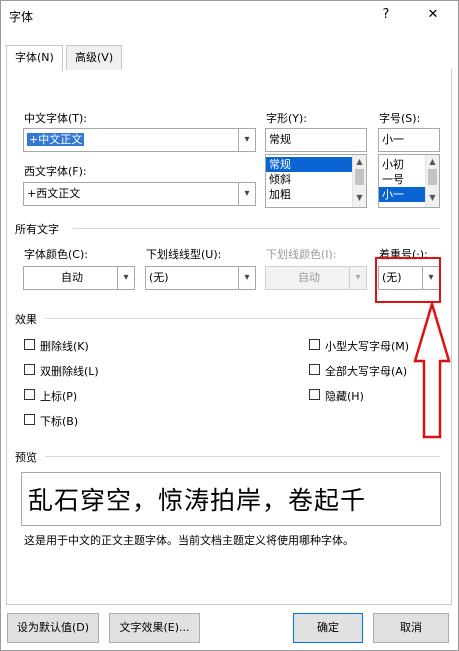  I want to click on checkbox-label: 全部大写字母(A), so click(366, 371).